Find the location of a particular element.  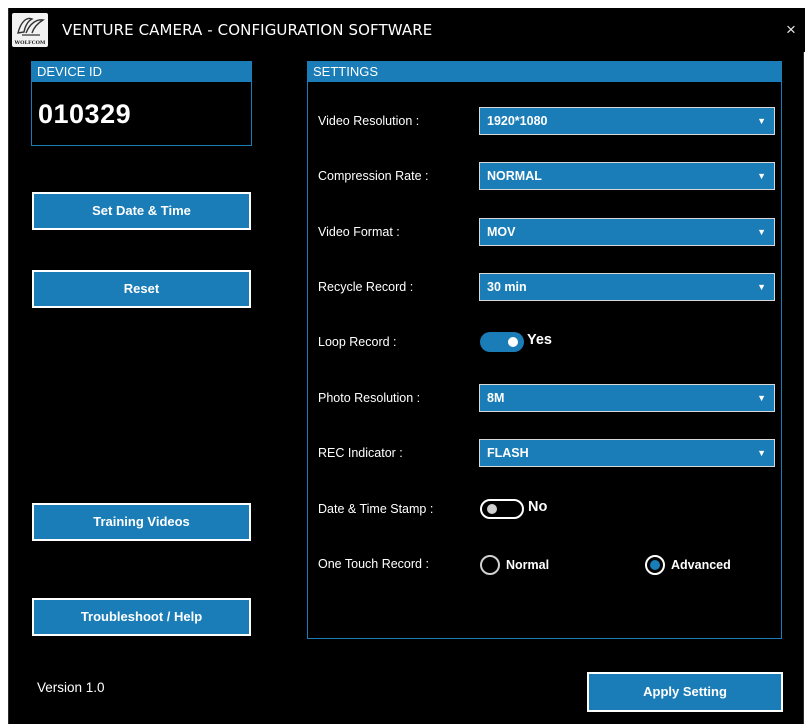

loop-record-state: Yes is located at coordinates (539, 340).